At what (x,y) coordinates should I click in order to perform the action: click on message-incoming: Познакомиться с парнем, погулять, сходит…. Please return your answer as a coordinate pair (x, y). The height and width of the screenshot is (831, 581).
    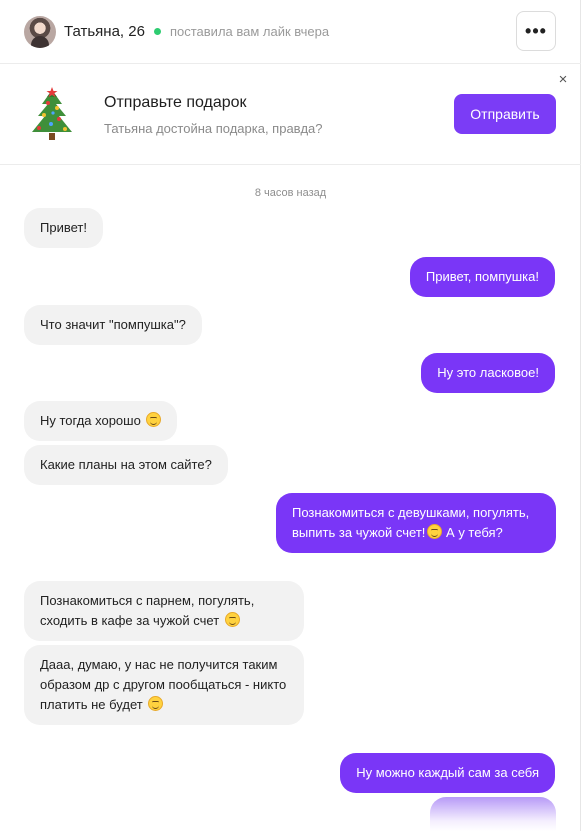
    Looking at the image, I should click on (164, 611).